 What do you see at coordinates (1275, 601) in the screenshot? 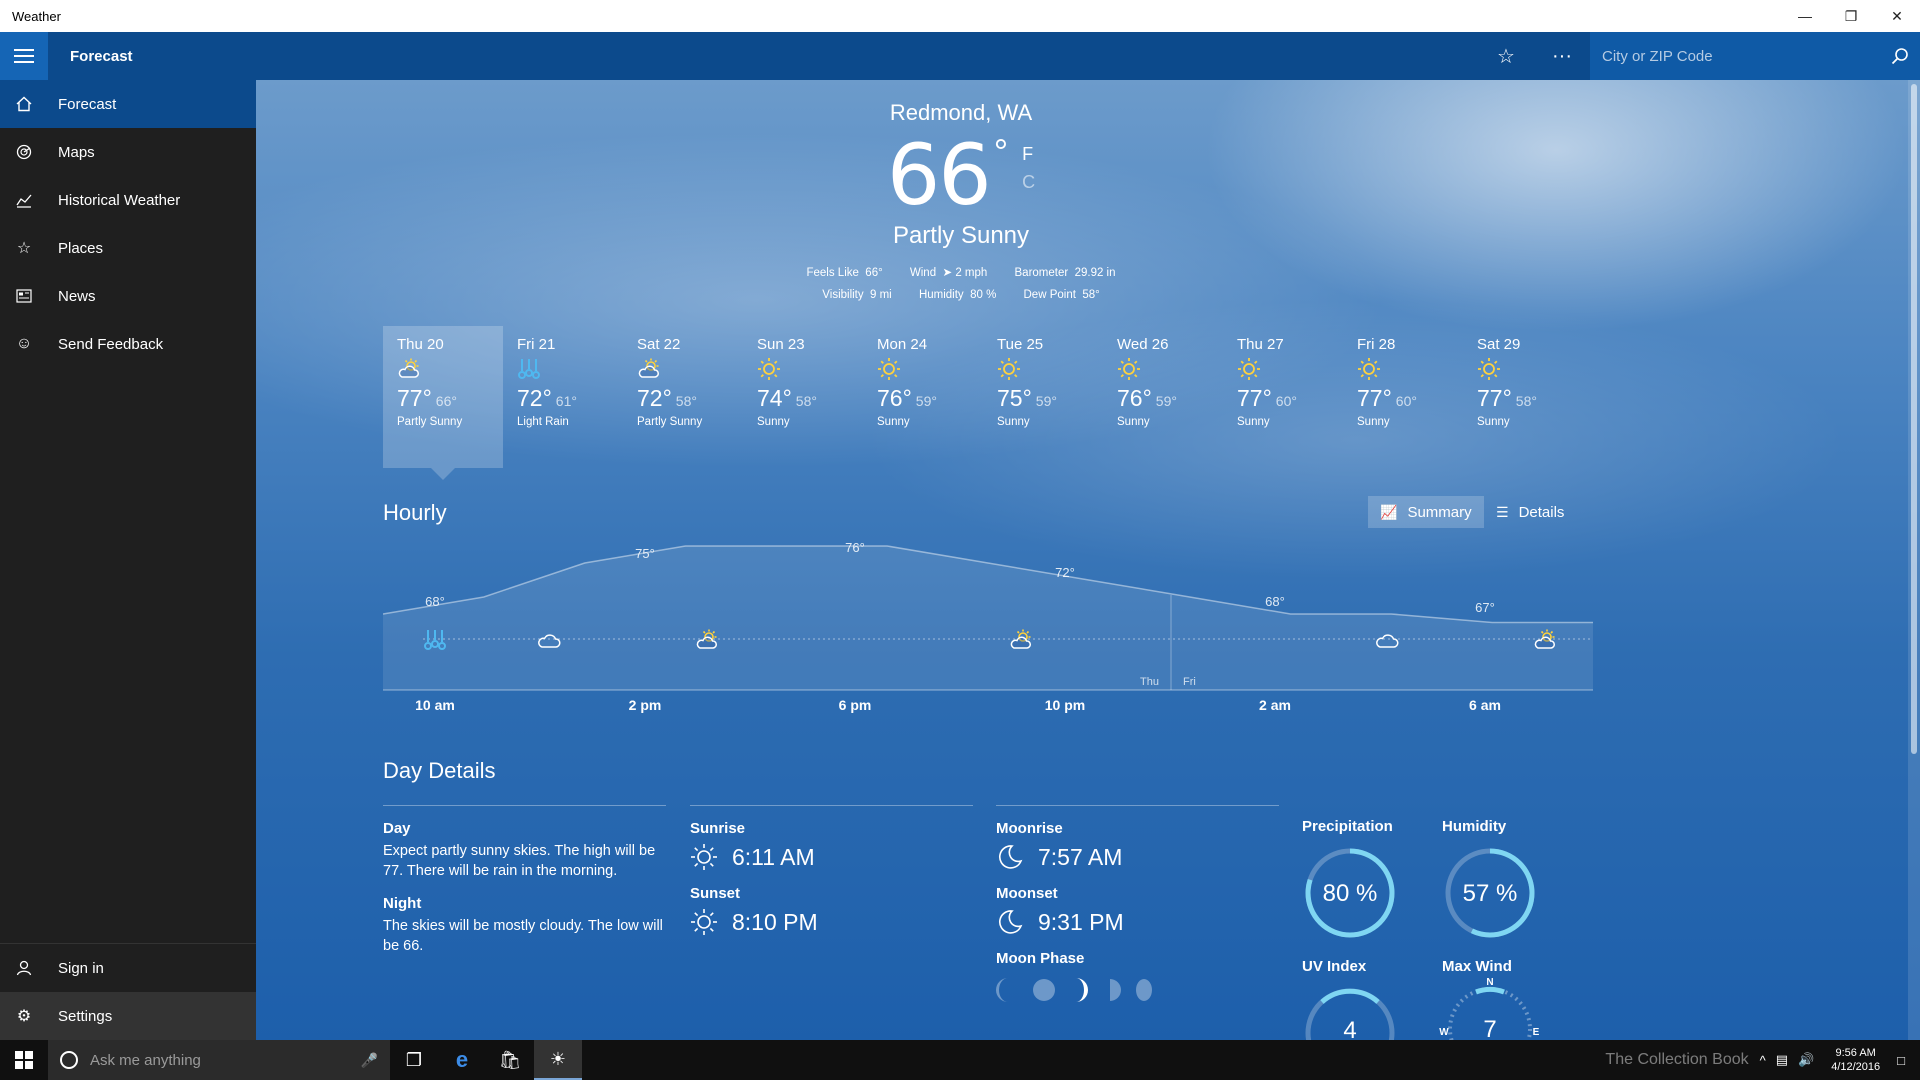
I see `hourly-temp-label: 68°` at bounding box center [1275, 601].